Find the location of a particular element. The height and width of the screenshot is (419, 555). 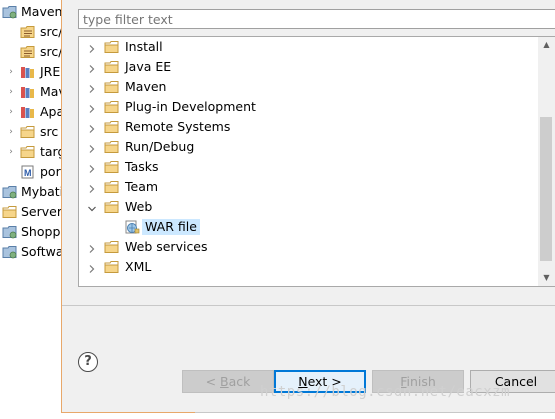

explorer-item: › JRE is located at coordinates (35, 72).